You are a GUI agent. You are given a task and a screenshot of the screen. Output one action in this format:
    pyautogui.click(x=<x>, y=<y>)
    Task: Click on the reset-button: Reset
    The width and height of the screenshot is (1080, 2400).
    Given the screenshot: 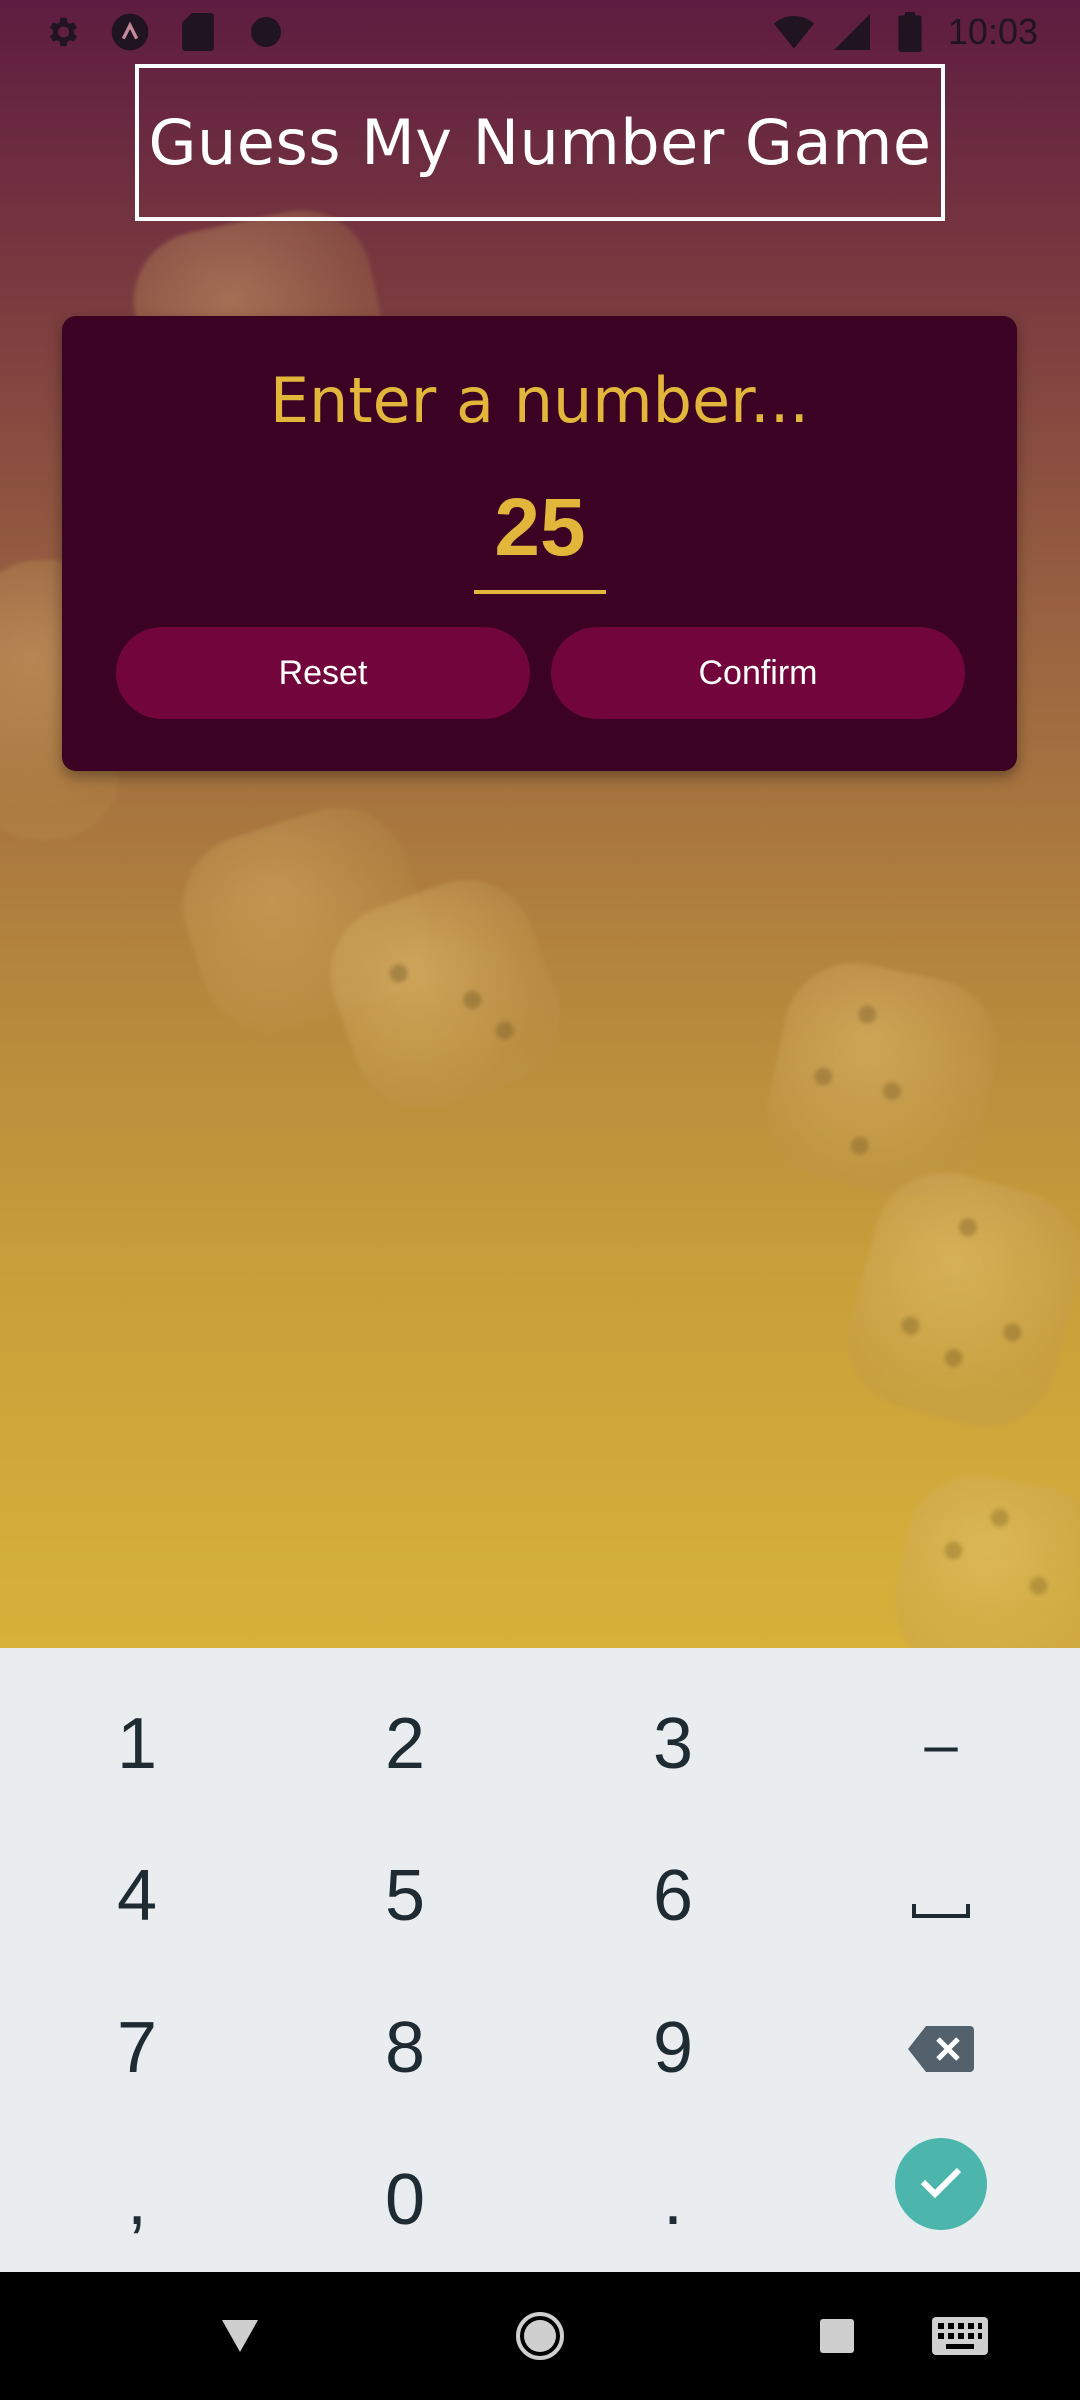 What is the action you would take?
    pyautogui.click(x=323, y=673)
    